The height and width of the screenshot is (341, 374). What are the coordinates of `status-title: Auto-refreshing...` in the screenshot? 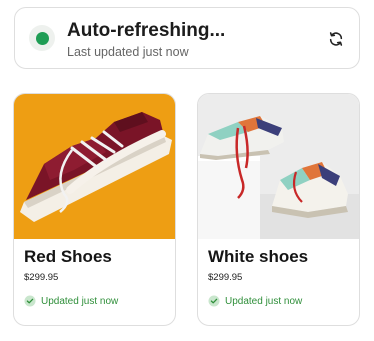 It's located at (146, 30).